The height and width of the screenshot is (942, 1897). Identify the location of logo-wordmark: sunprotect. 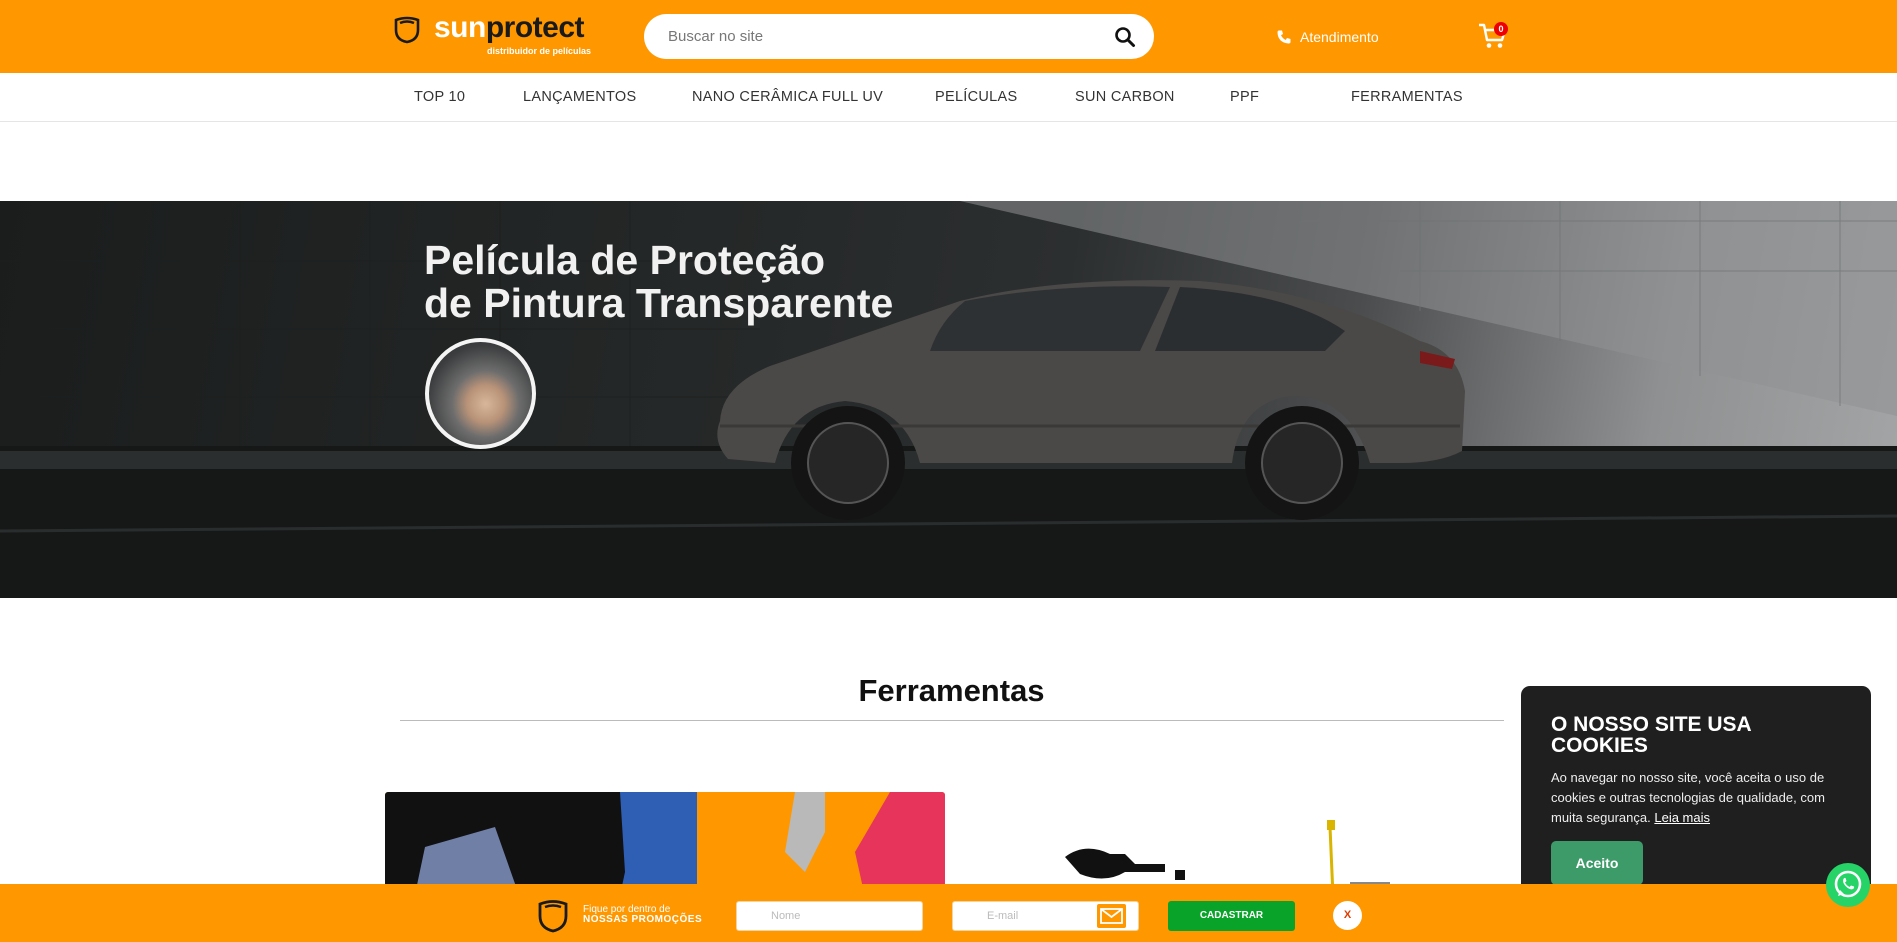
(509, 27).